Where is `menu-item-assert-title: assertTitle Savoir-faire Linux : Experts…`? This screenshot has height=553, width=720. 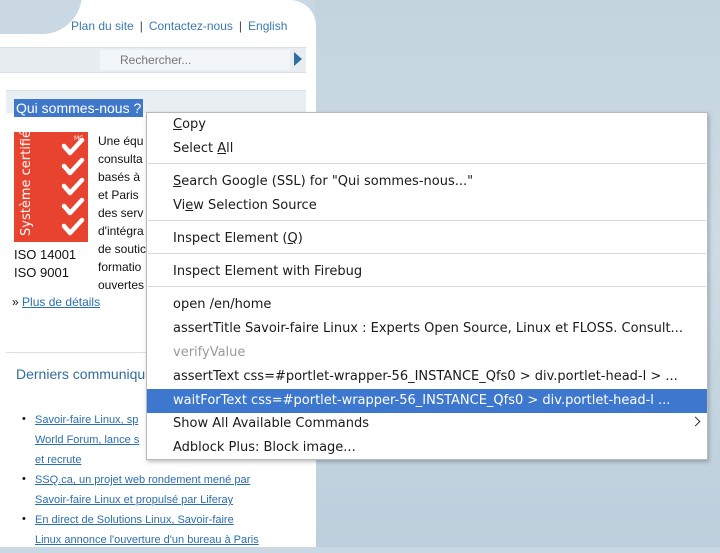
menu-item-assert-title: assertTitle Savoir-faire Linux : Experts… is located at coordinates (427, 329).